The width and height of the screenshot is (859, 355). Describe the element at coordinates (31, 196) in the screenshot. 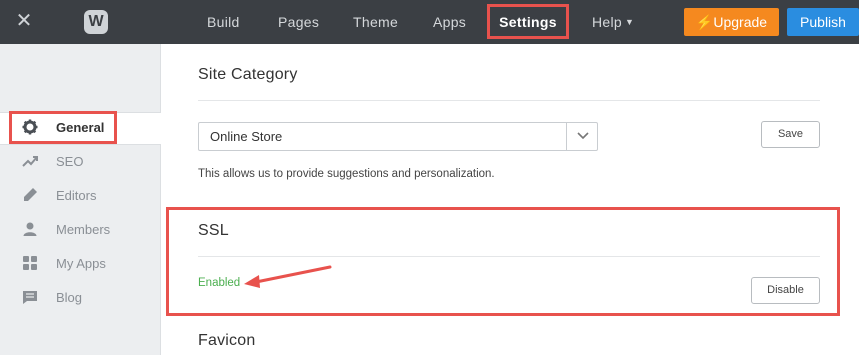

I see `pencil-icon` at that location.